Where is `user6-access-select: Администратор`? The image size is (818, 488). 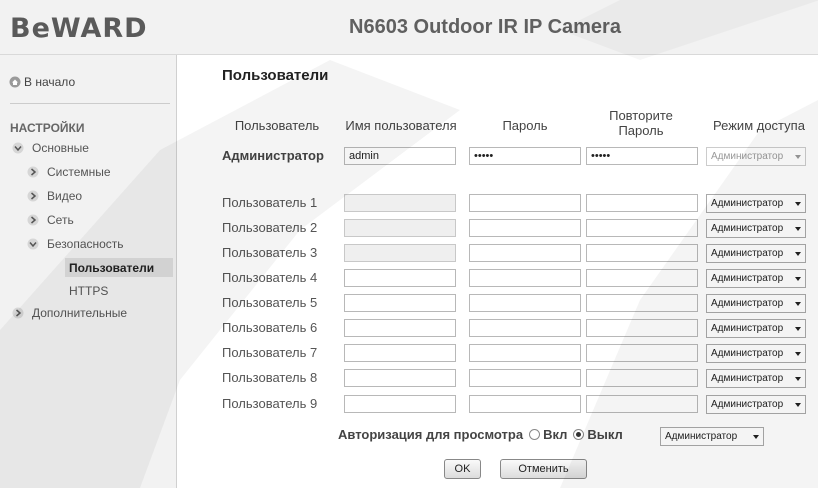
user6-access-select: Администратор is located at coordinates (756, 328).